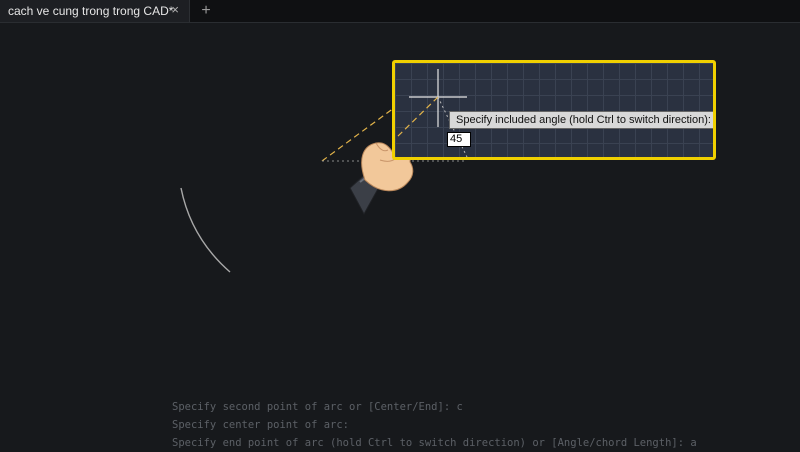 The height and width of the screenshot is (452, 800). I want to click on callout-geometry, so click(431, 113).